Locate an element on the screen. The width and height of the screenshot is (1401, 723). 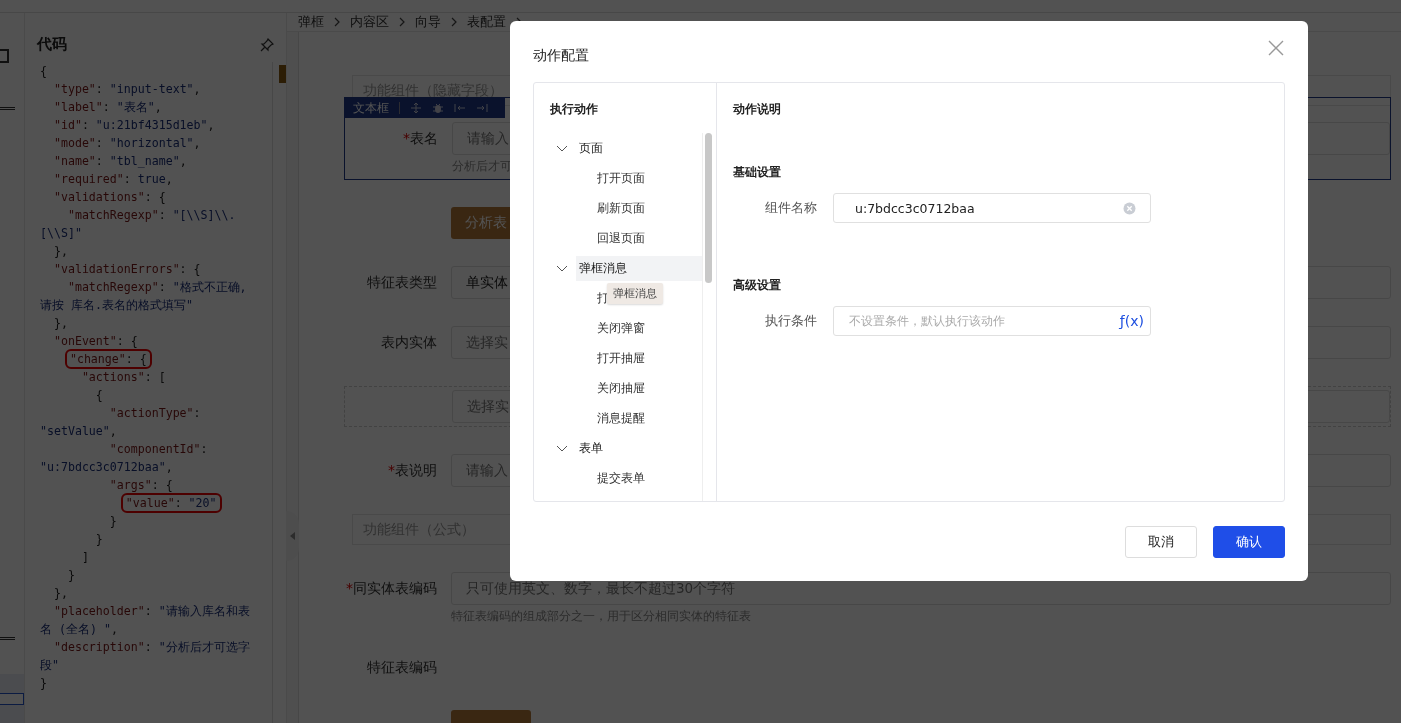
code-line: 段" is located at coordinates (49, 665).